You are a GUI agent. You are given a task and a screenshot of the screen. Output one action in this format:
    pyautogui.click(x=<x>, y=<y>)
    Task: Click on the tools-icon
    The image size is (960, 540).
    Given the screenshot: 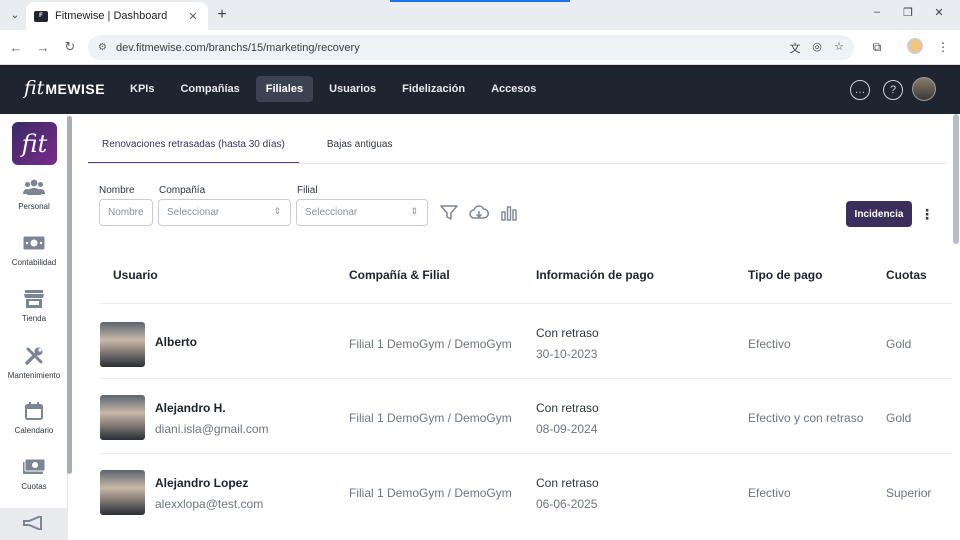 What is the action you would take?
    pyautogui.click(x=34, y=356)
    